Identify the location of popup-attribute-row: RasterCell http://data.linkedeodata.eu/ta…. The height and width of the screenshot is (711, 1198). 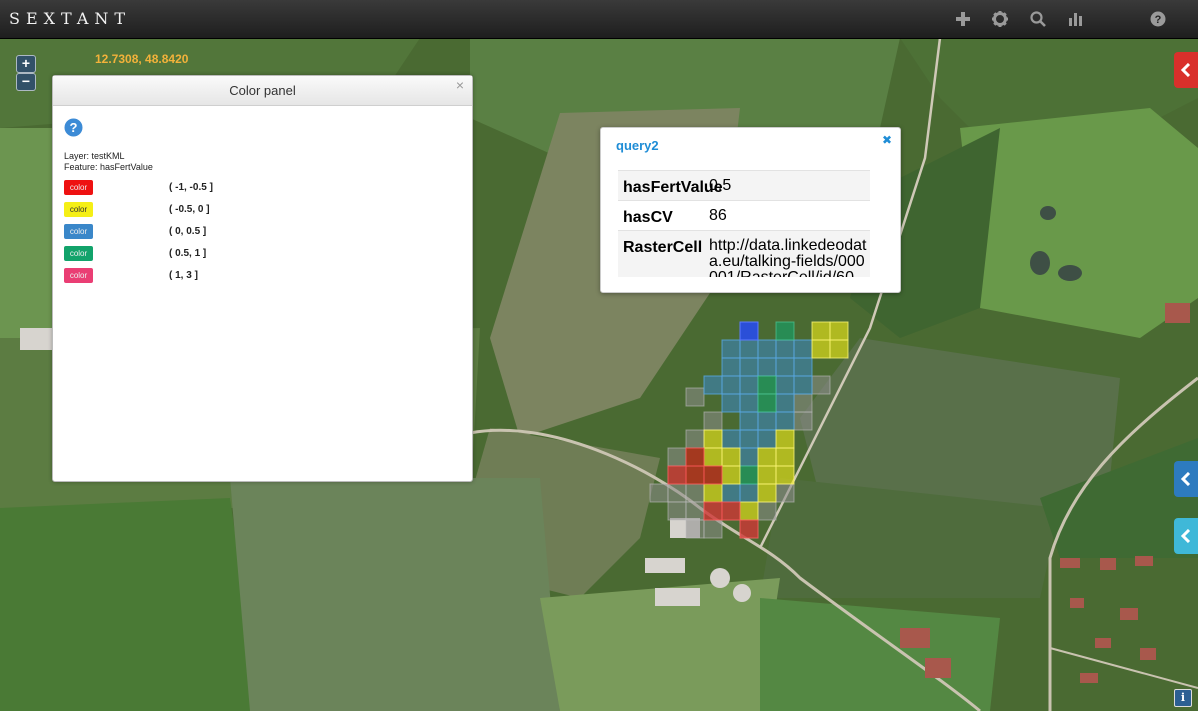
(744, 253).